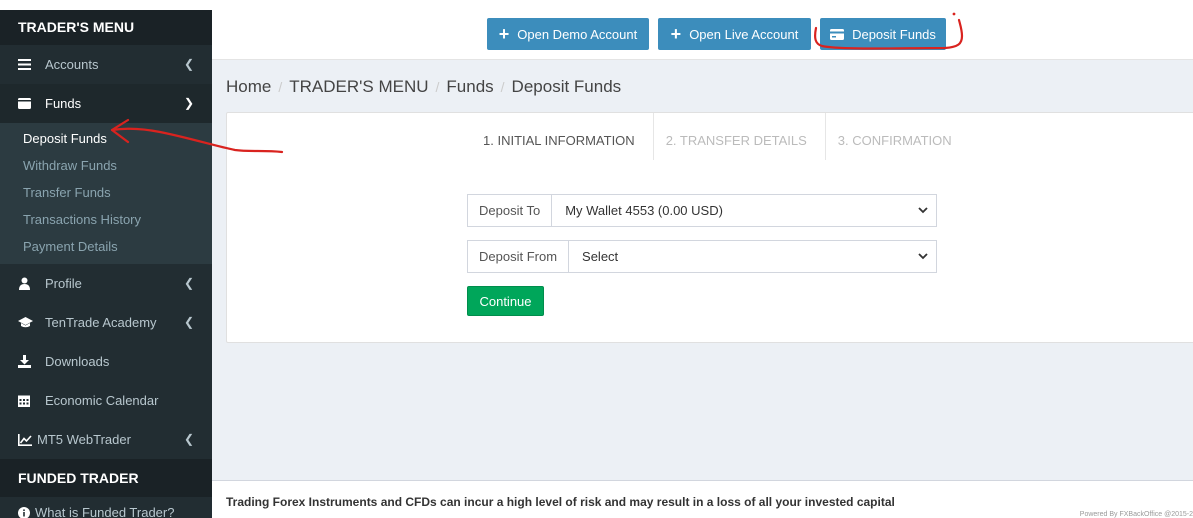 Image resolution: width=1193 pixels, height=518 pixels. I want to click on sidebar-item-calendar: Economic Calendar, so click(106, 400).